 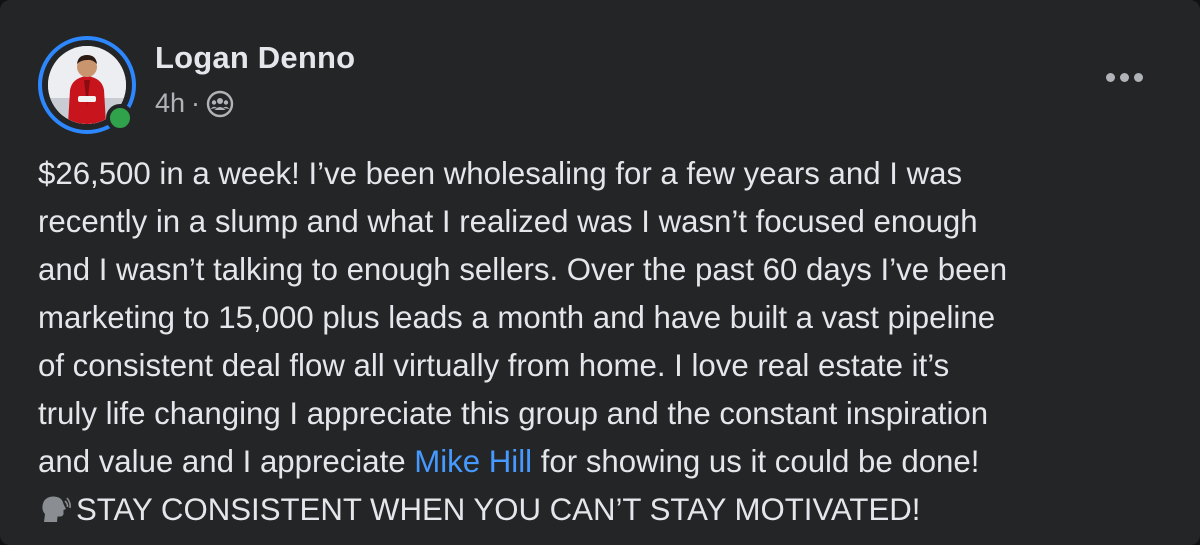 I want to click on more-options-icon, so click(x=1110, y=77).